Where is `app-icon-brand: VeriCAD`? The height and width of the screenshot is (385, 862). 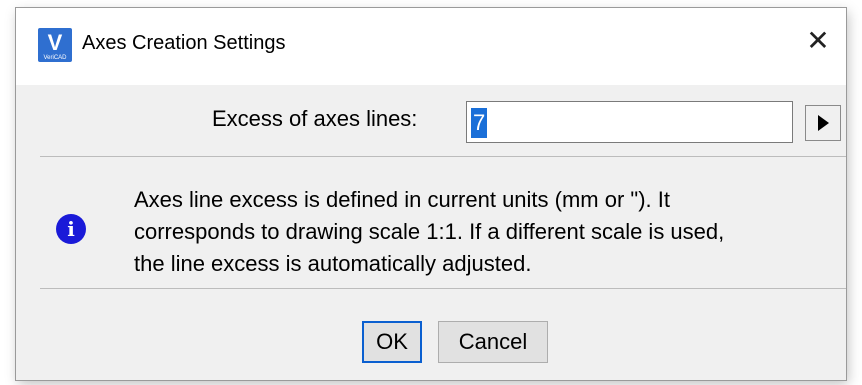
app-icon-brand: VeriCAD is located at coordinates (55, 58).